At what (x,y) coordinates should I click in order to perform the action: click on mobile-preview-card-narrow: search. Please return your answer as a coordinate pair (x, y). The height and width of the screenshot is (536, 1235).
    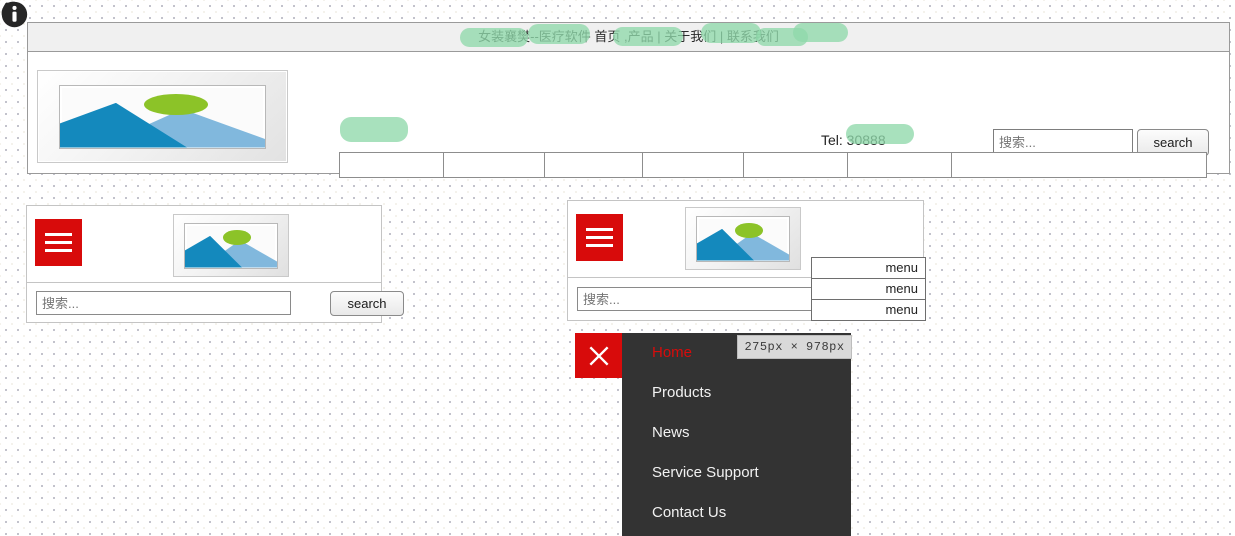
    Looking at the image, I should click on (215, 264).